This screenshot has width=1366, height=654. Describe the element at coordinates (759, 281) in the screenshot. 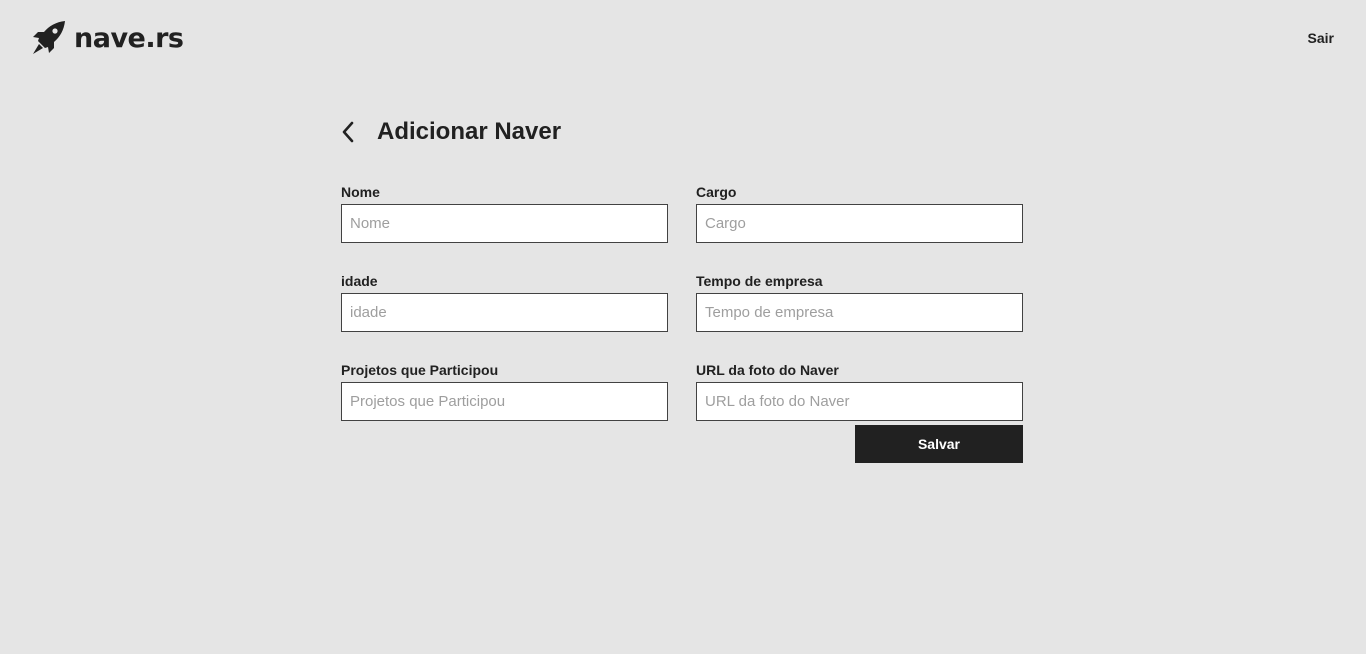

I see `field-label-tempo-de-empresa: Tempo de empresa` at that location.